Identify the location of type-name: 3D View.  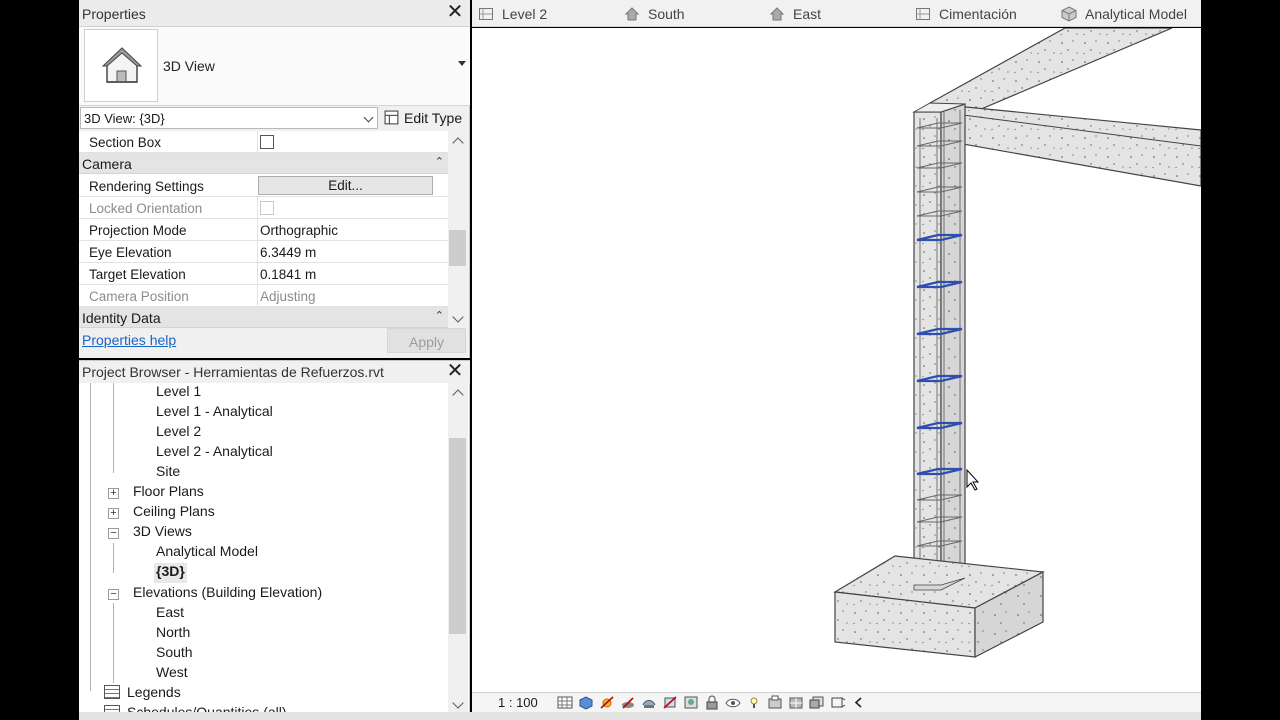
(189, 66).